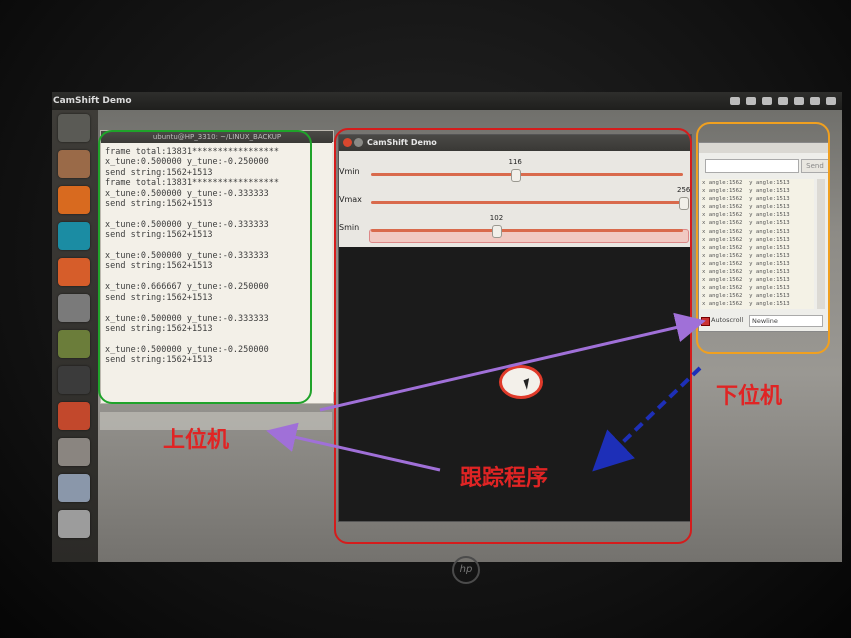 This screenshot has height=638, width=851. I want to click on hp-logo: hp, so click(466, 570).